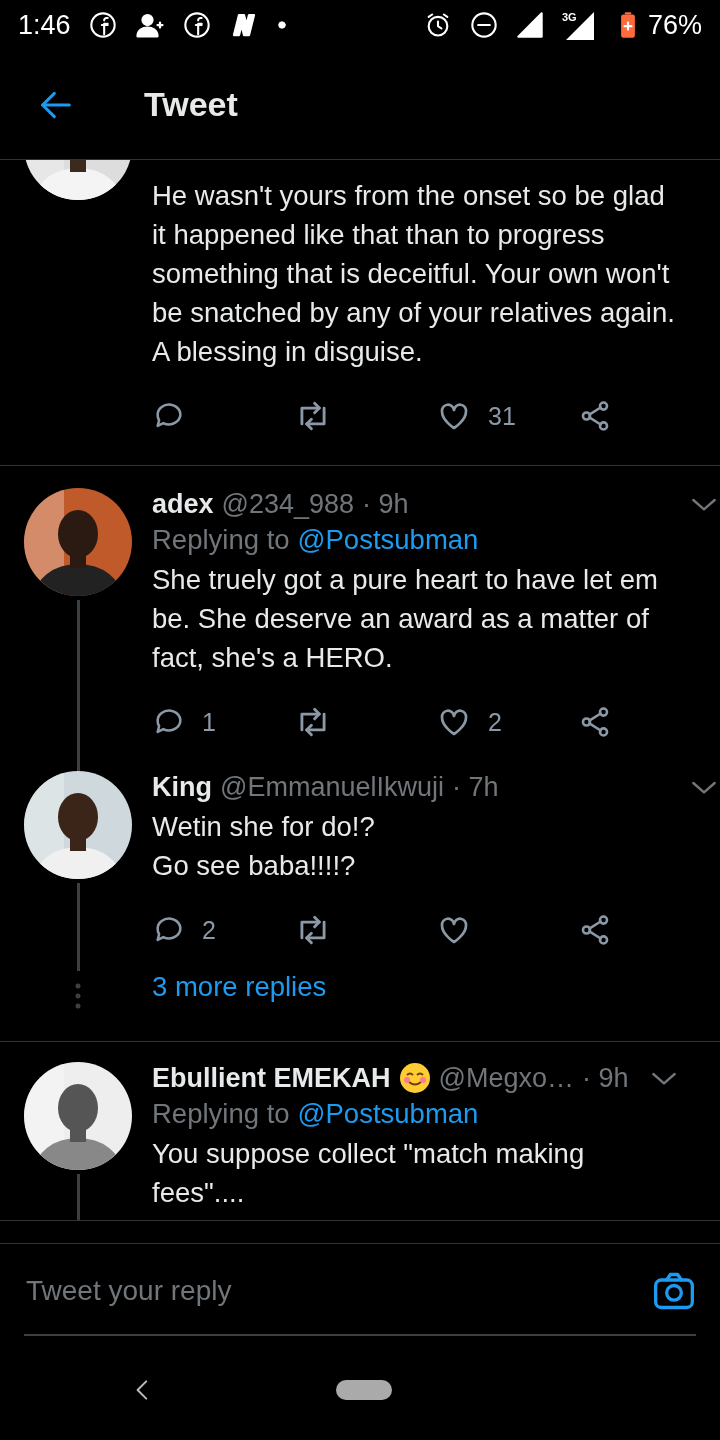  What do you see at coordinates (483, 25) in the screenshot?
I see `do-not-disturb-icon` at bounding box center [483, 25].